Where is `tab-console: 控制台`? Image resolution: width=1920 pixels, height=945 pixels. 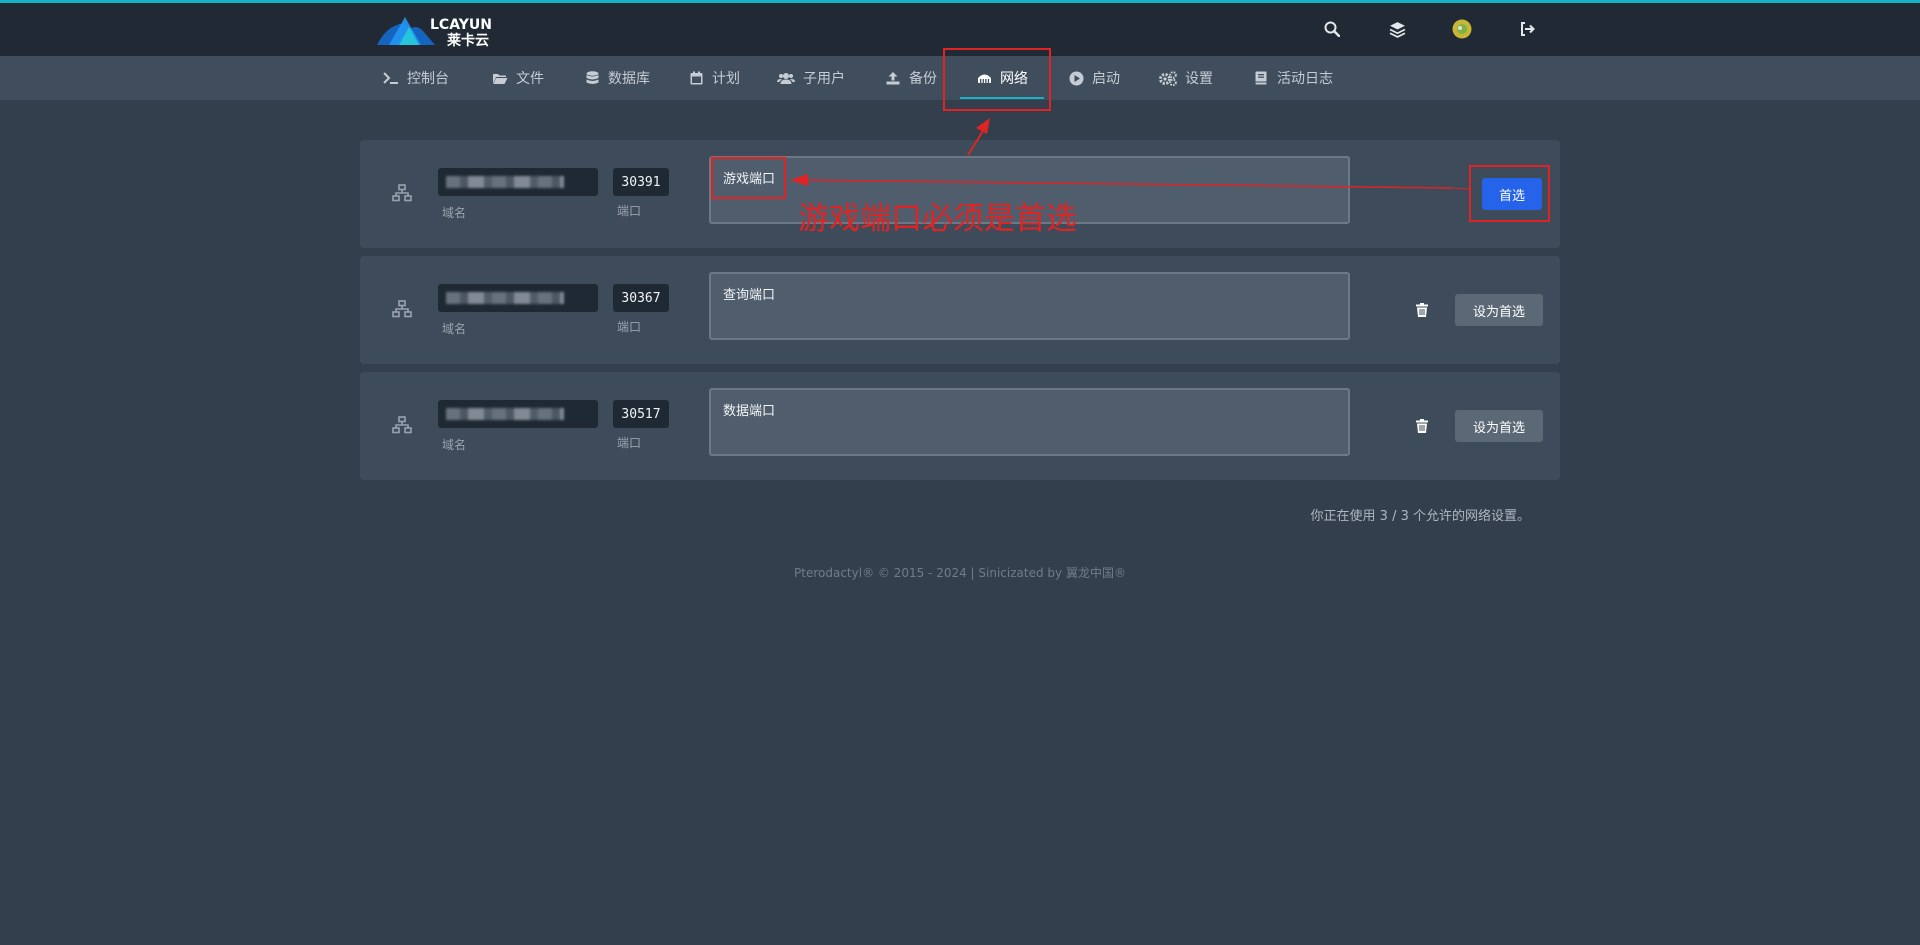 tab-console: 控制台 is located at coordinates (416, 78).